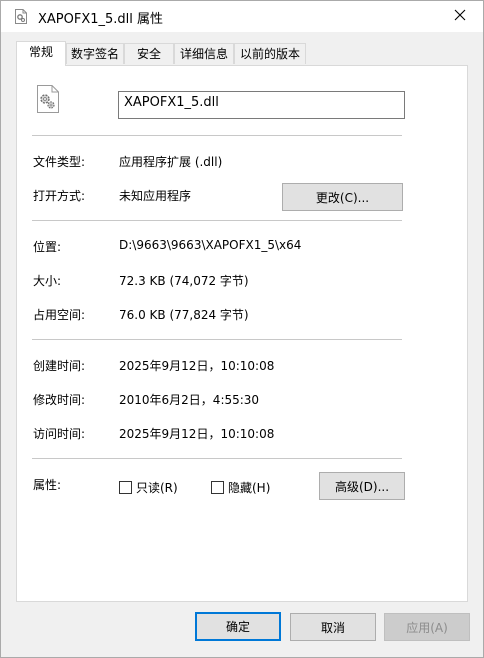 This screenshot has width=484, height=658. I want to click on file-gear-icon, so click(21, 16).